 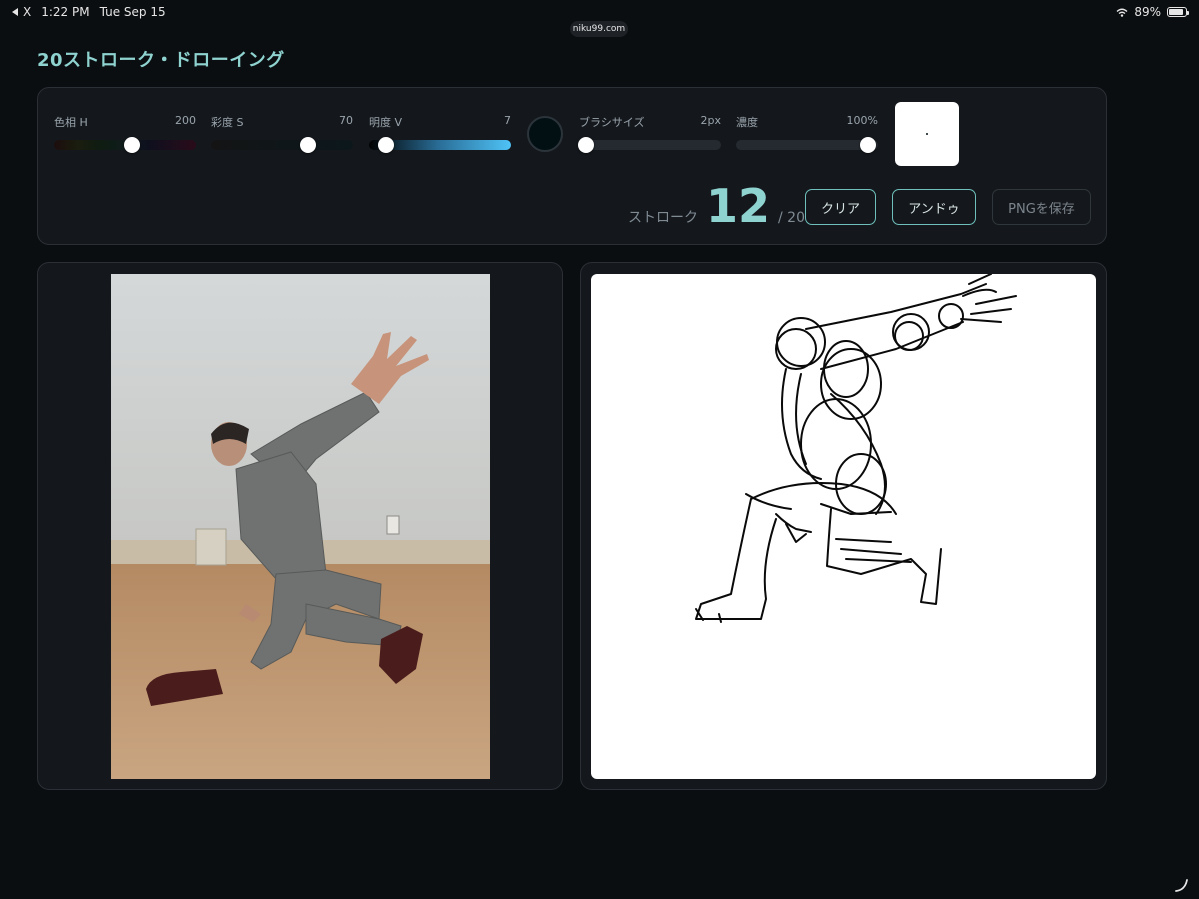 What do you see at coordinates (282, 145) in the screenshot?
I see `saturation-slider` at bounding box center [282, 145].